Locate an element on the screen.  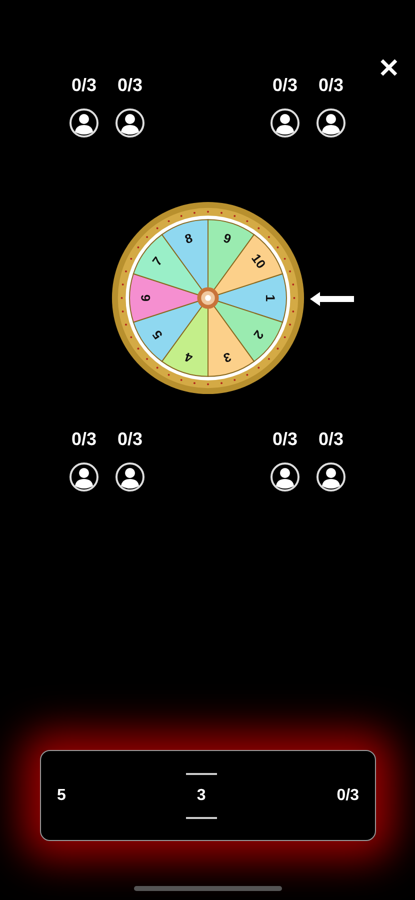
wheel-hub-icon is located at coordinates (207, 298).